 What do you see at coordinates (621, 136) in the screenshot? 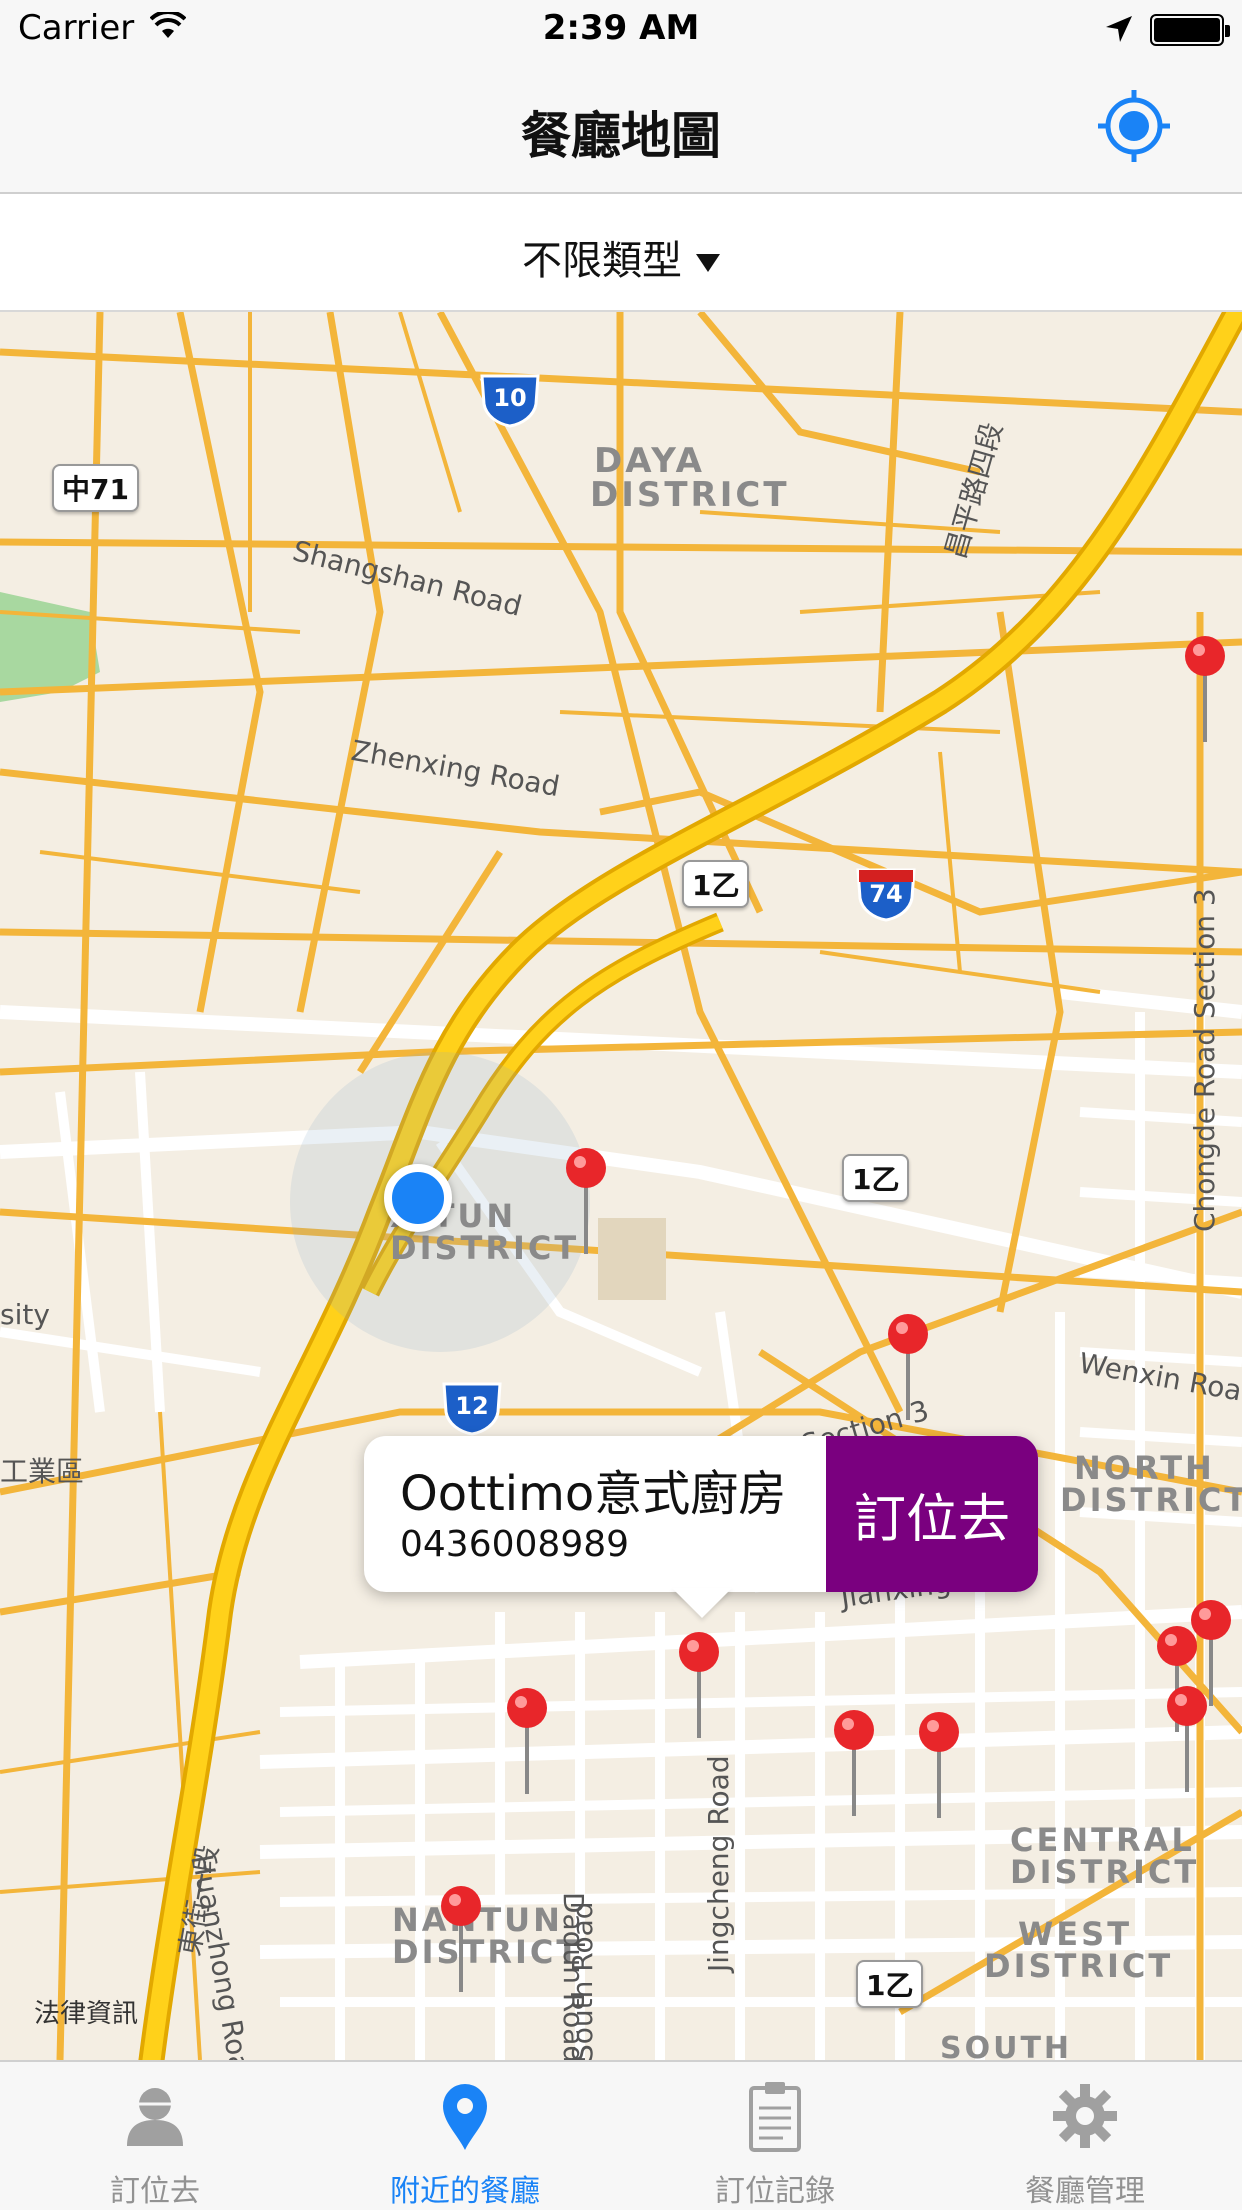
I see `page-title: 餐廳地圖` at bounding box center [621, 136].